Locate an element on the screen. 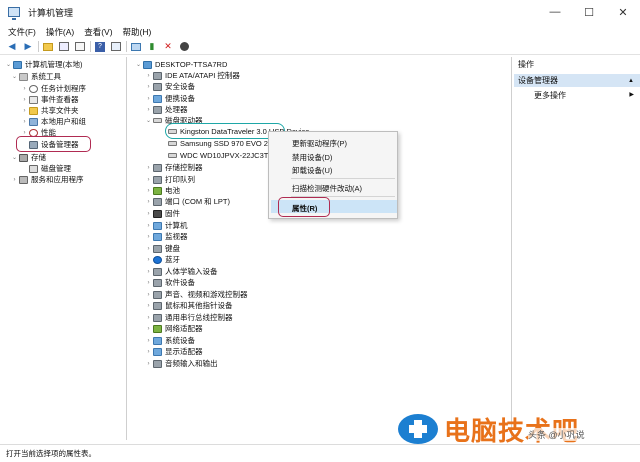  menu-disable-device: 禁用设备(D) is located at coordinates (312, 157).